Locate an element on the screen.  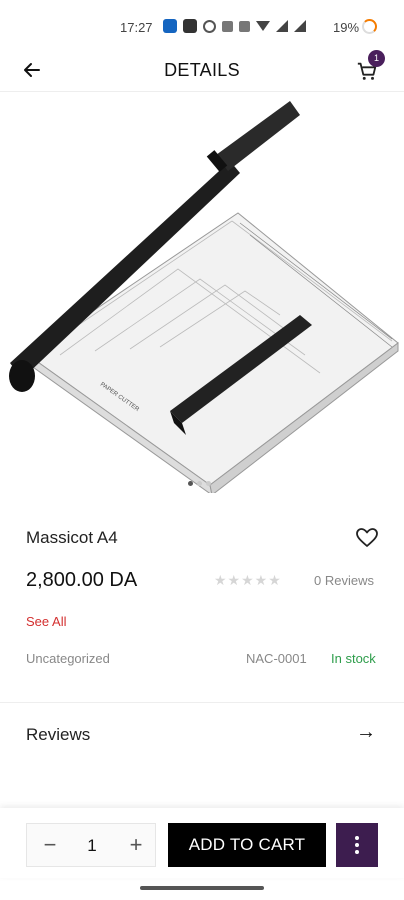
reviews-section-row: Reviews → is located at coordinates (202, 734).